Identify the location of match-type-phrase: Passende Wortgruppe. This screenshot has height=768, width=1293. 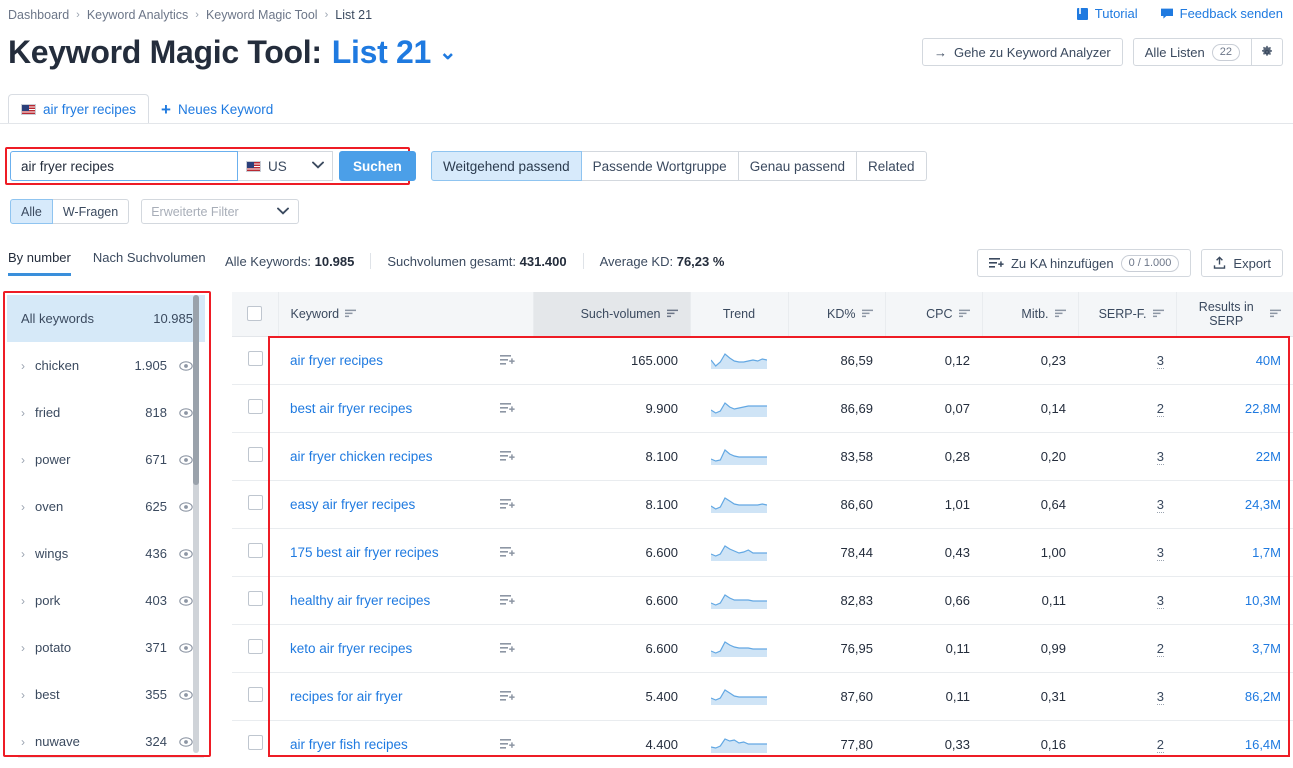
(660, 166).